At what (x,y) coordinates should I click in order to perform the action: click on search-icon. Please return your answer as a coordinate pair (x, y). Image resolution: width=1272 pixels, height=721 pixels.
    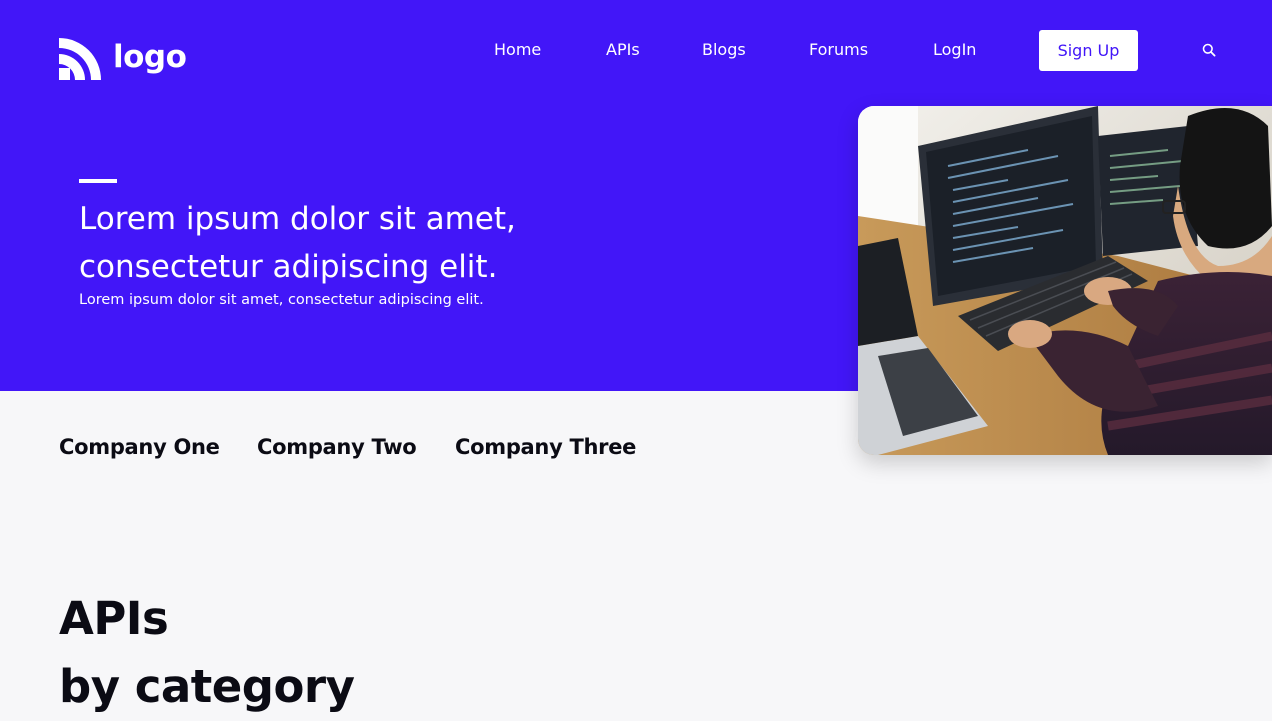
    Looking at the image, I should click on (1209, 50).